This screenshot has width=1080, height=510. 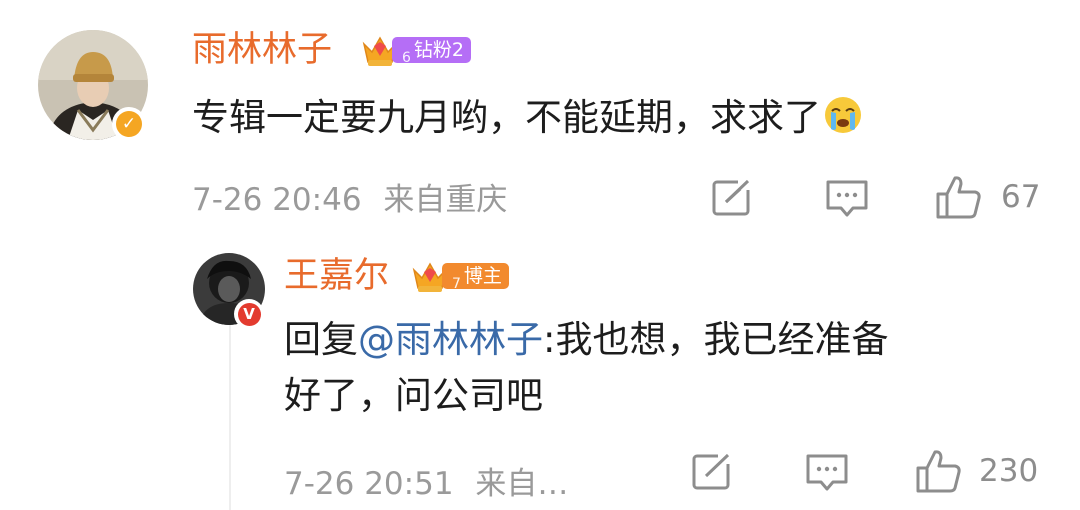 I want to click on like-count: 230, so click(x=1009, y=471).